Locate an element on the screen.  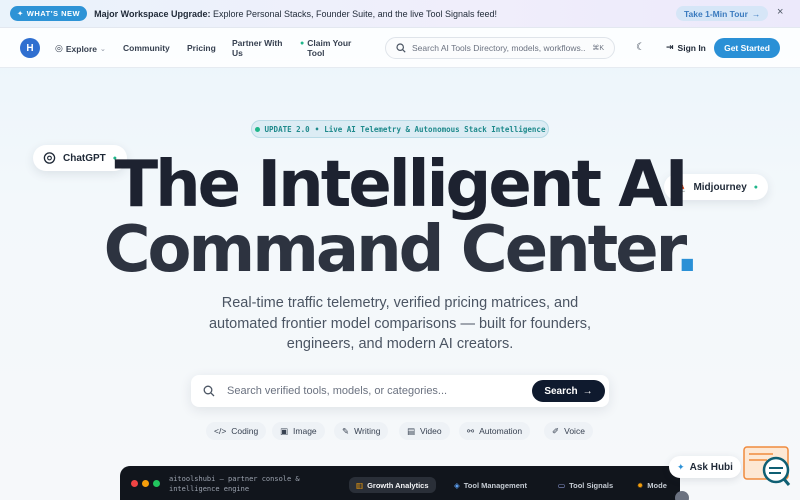
chip-coding: </> Coding is located at coordinates (236, 431).